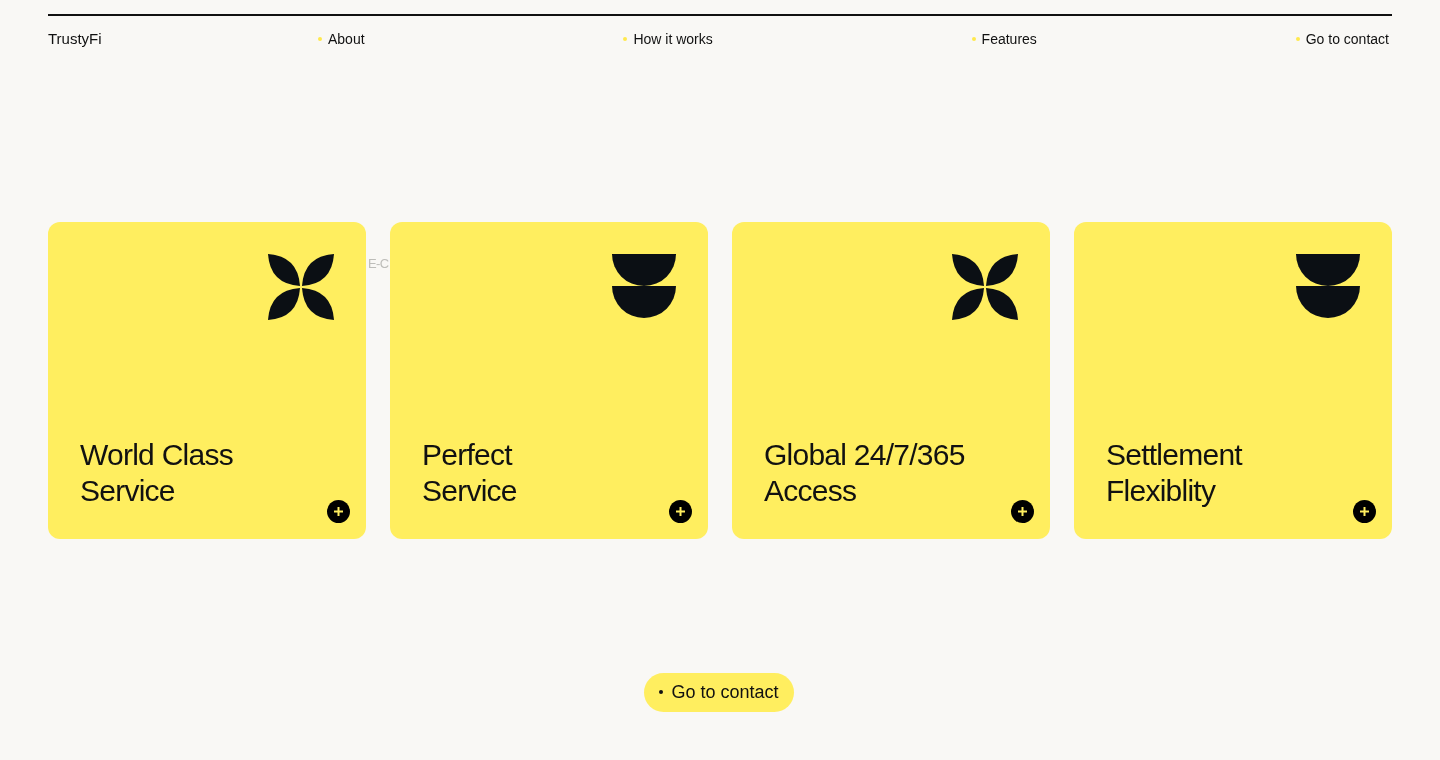  I want to click on background-text: E-C, so click(378, 263).